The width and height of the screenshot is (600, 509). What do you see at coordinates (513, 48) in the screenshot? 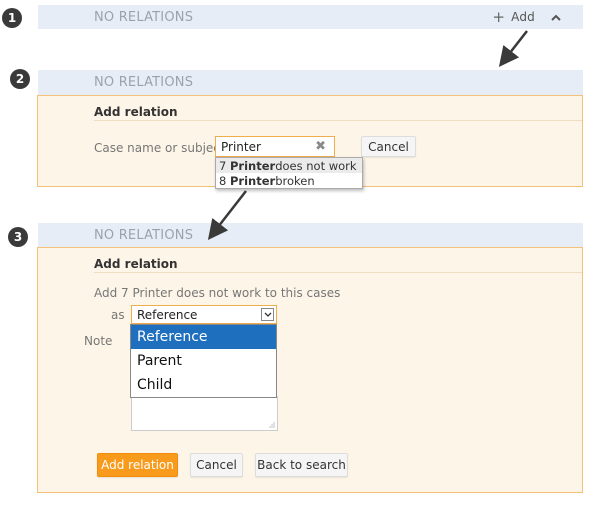
I see `arrow-step1-to-step2` at bounding box center [513, 48].